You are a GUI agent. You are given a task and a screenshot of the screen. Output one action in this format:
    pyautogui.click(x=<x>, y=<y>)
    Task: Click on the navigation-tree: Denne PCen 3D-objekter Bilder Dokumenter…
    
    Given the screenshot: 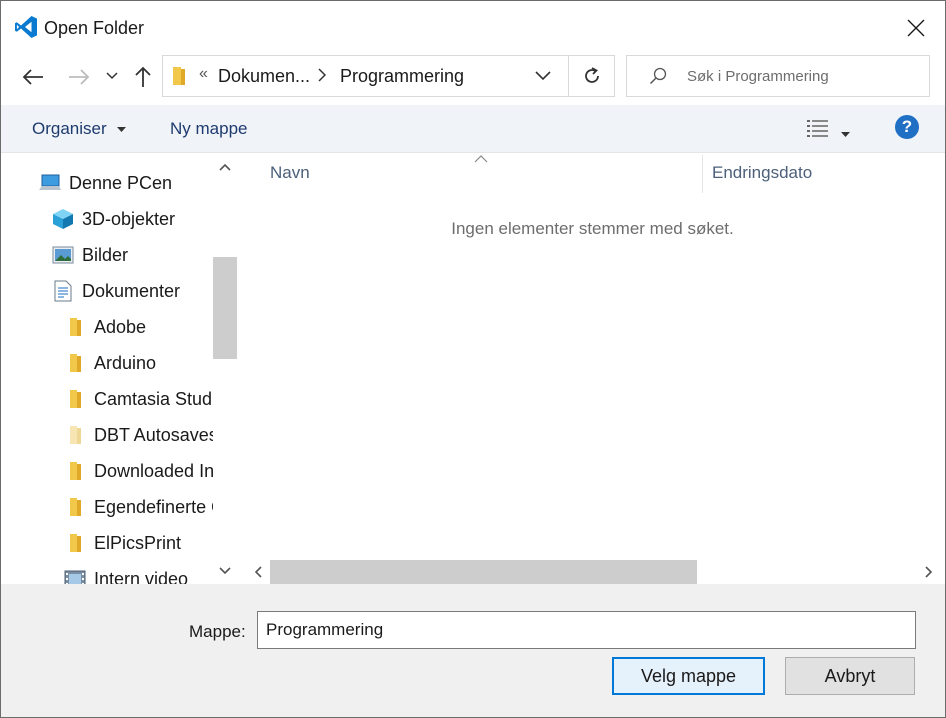 What is the action you would take?
    pyautogui.click(x=107, y=368)
    